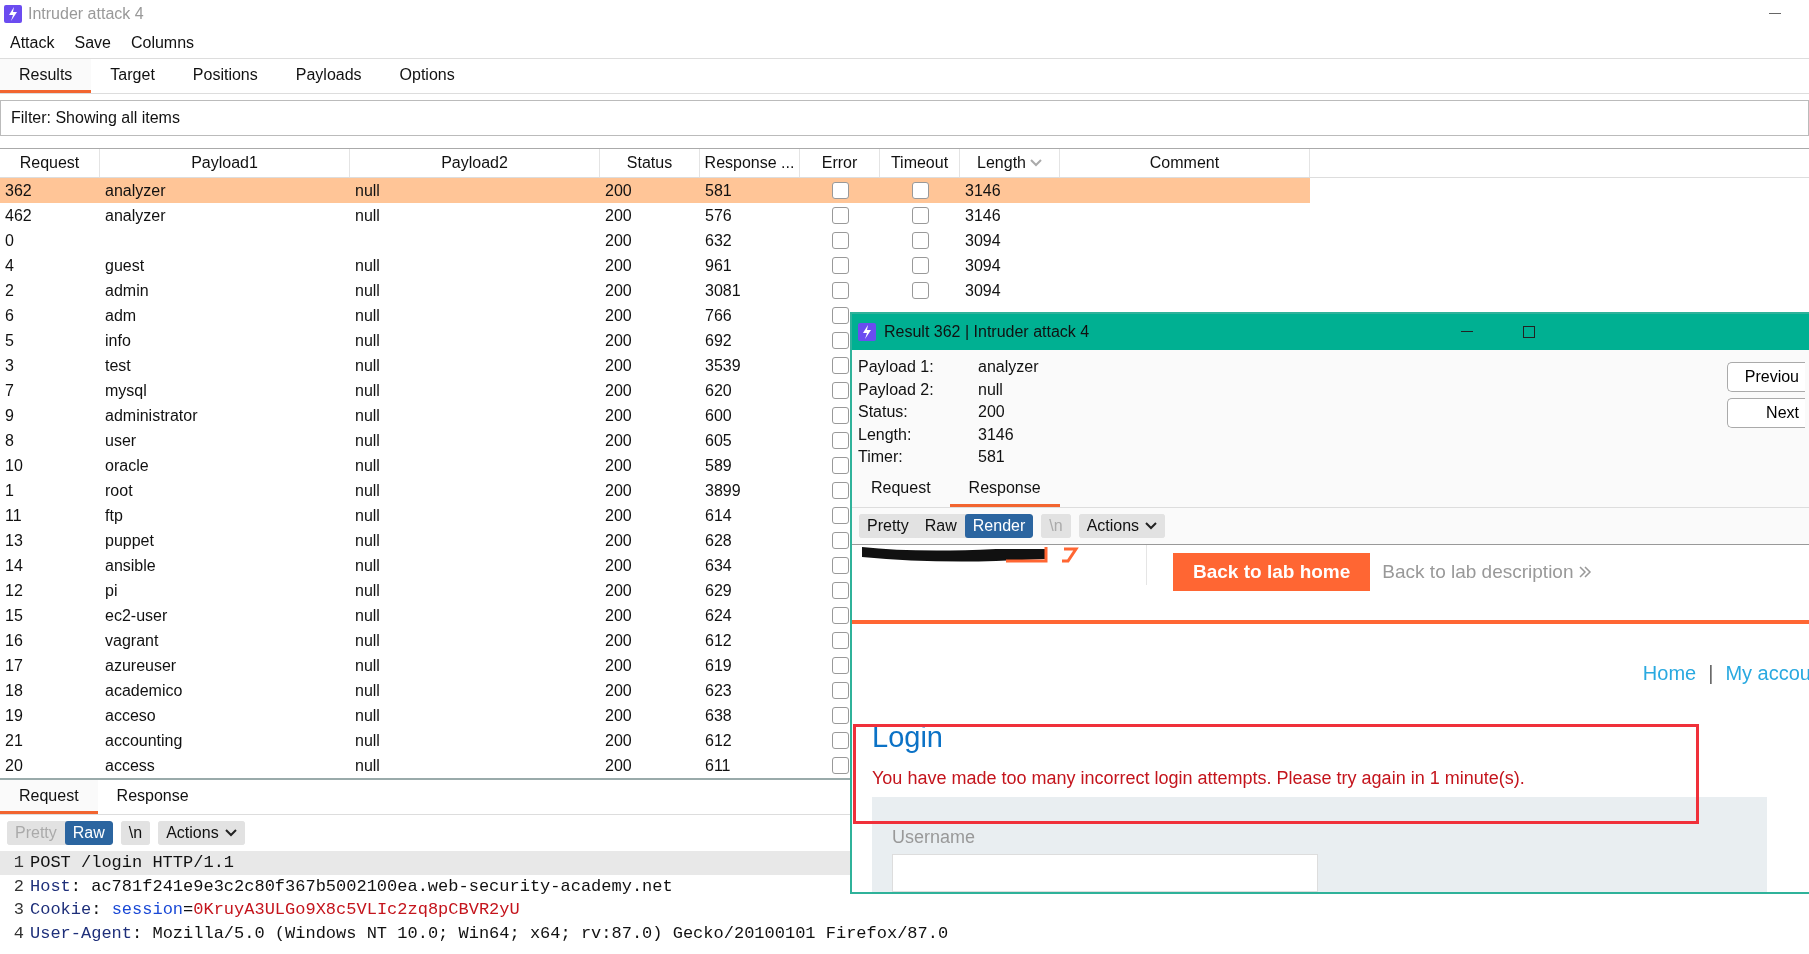  What do you see at coordinates (18, 933) in the screenshot?
I see `line-number: 4` at bounding box center [18, 933].